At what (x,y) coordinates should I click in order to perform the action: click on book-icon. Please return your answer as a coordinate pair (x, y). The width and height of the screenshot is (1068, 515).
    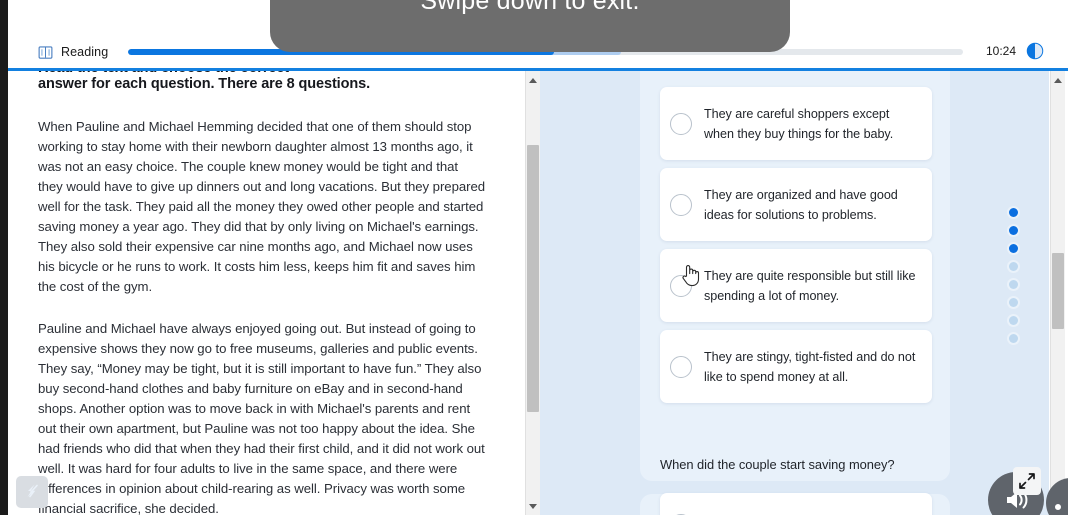
    Looking at the image, I should click on (45, 52).